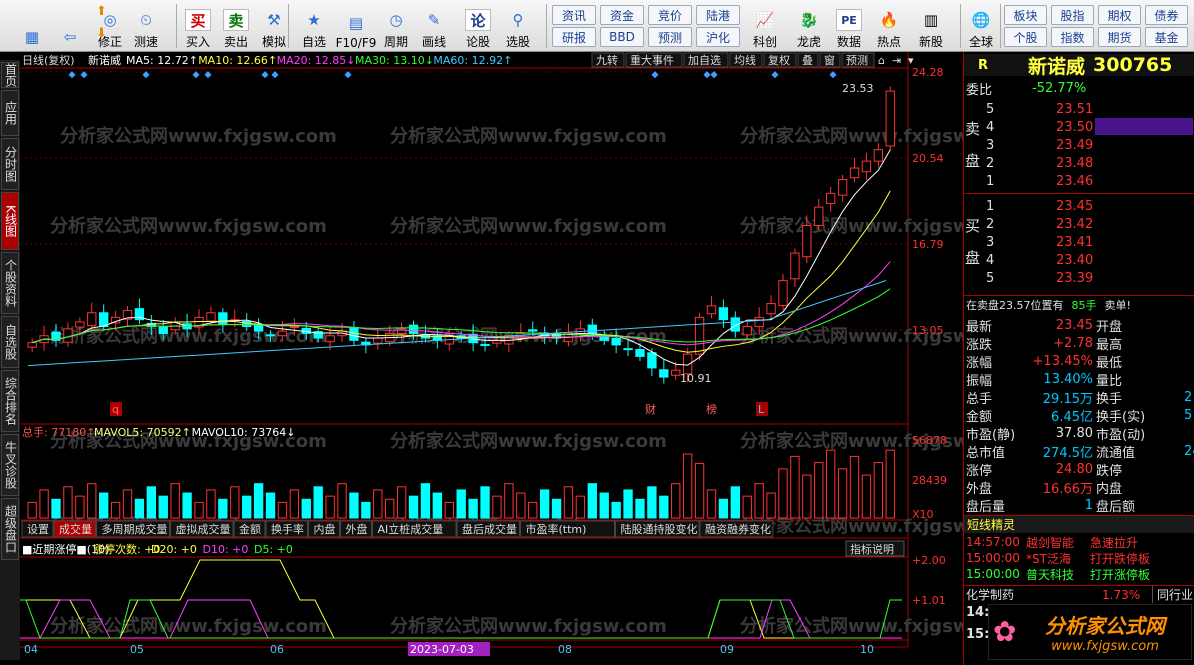 The height and width of the screenshot is (665, 1194). Describe the element at coordinates (236, 26) in the screenshot. I see `toolbar-button-5: 卖卖出` at that location.